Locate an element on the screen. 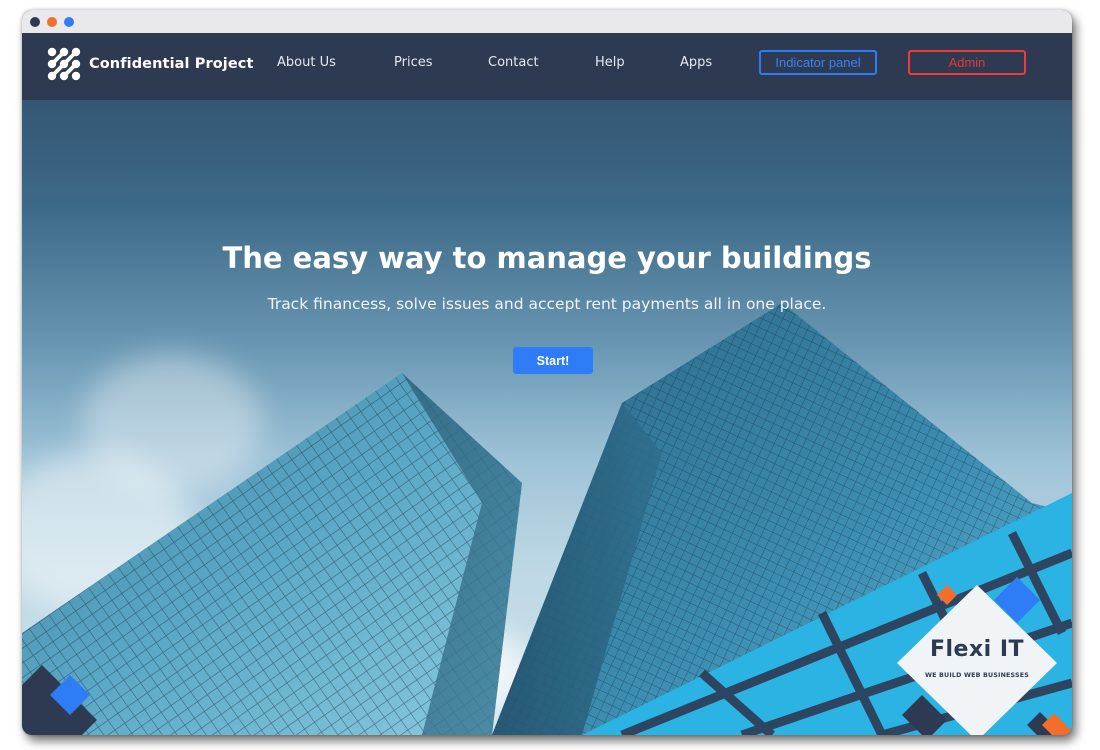 This screenshot has width=1100, height=750. dot-grid-logo-icon is located at coordinates (64, 64).